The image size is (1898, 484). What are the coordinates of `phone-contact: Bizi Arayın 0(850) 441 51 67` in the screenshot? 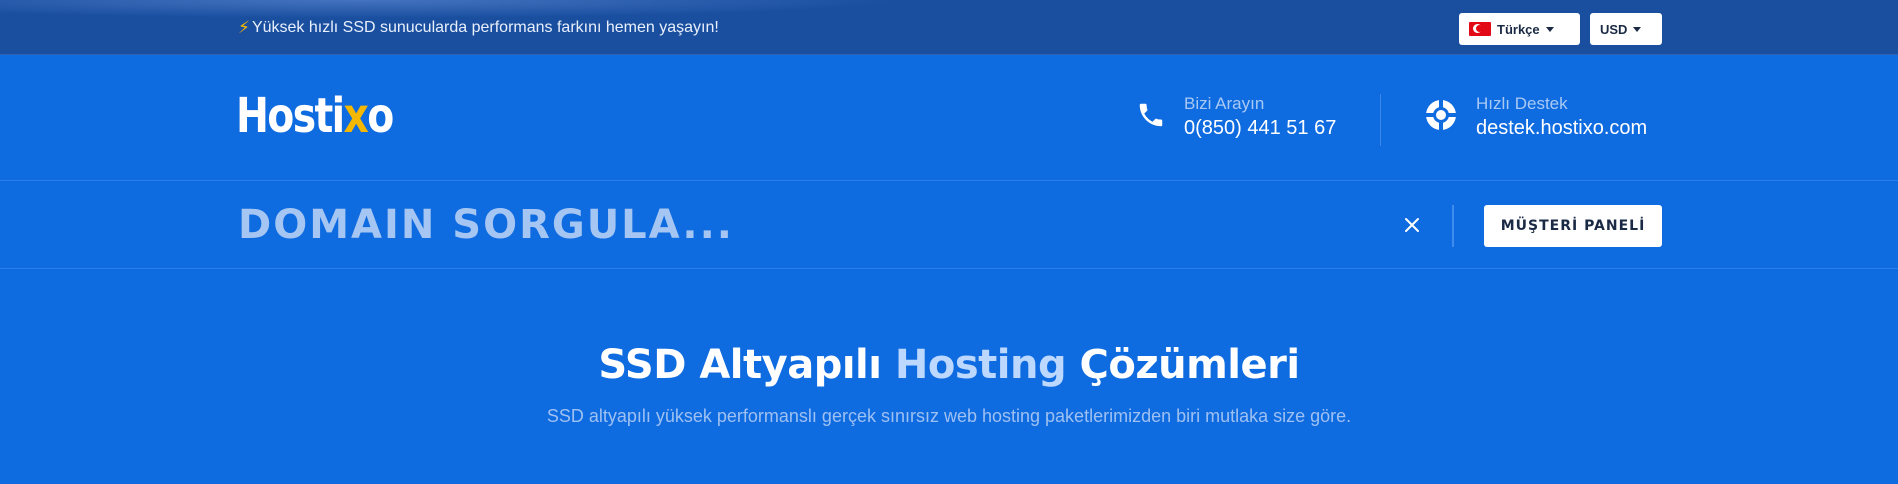 It's located at (1236, 117).